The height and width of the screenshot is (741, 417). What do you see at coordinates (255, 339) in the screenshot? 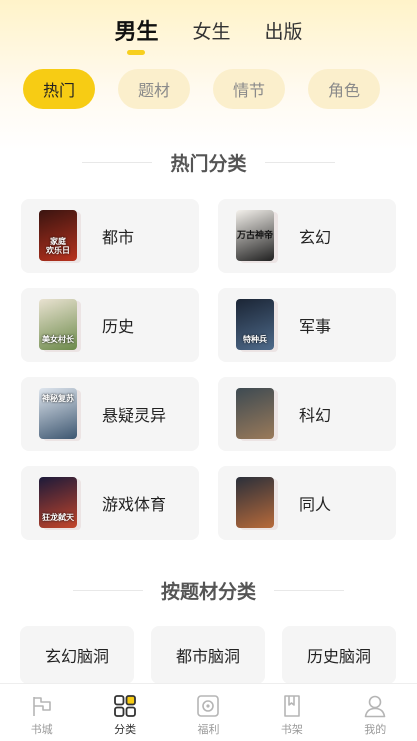
I see `cover-title: 特种兵` at bounding box center [255, 339].